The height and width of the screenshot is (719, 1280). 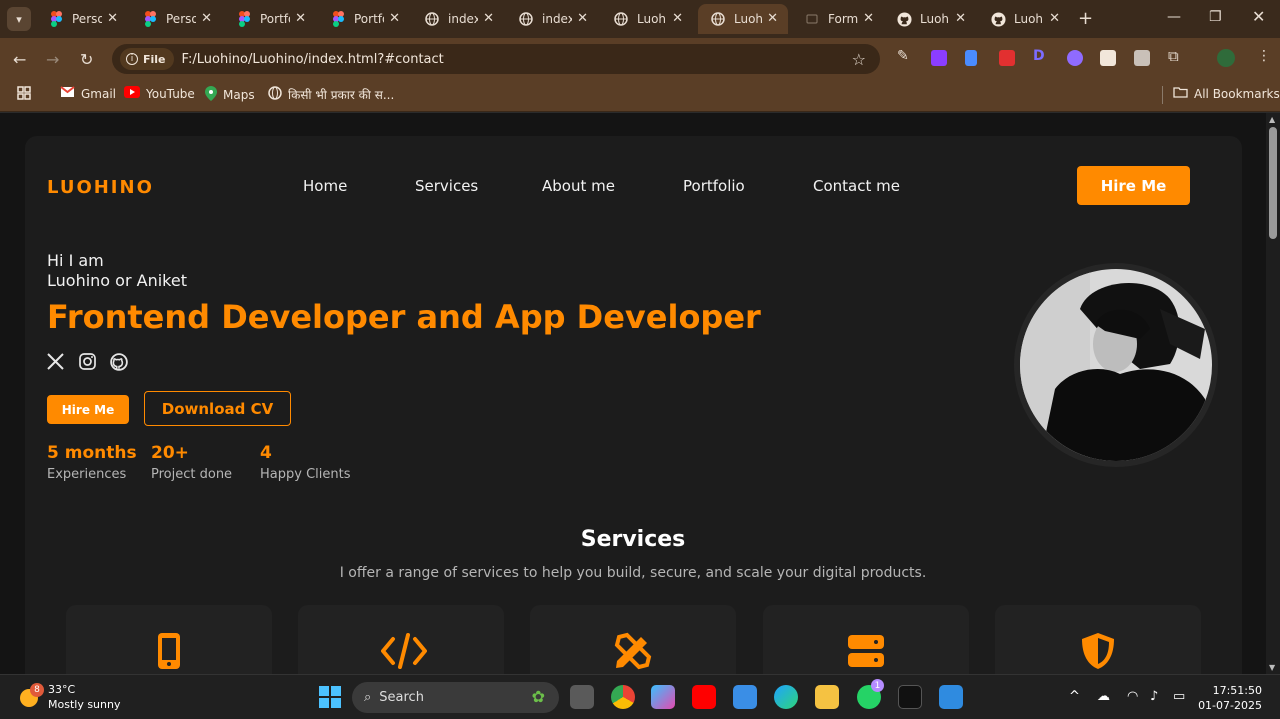 What do you see at coordinates (1133, 185) in the screenshot?
I see `hire-me-nav-button: Hire Me` at bounding box center [1133, 185].